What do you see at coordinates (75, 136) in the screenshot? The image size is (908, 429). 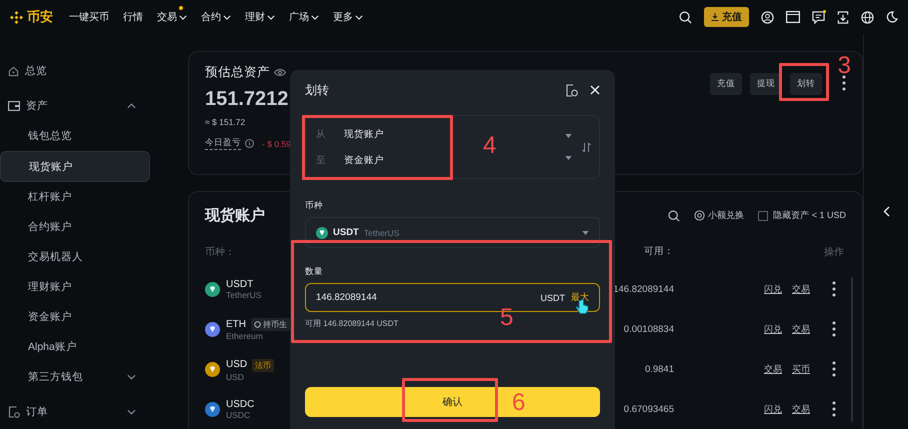 I see `sidebar-item: 钱包总览` at bounding box center [75, 136].